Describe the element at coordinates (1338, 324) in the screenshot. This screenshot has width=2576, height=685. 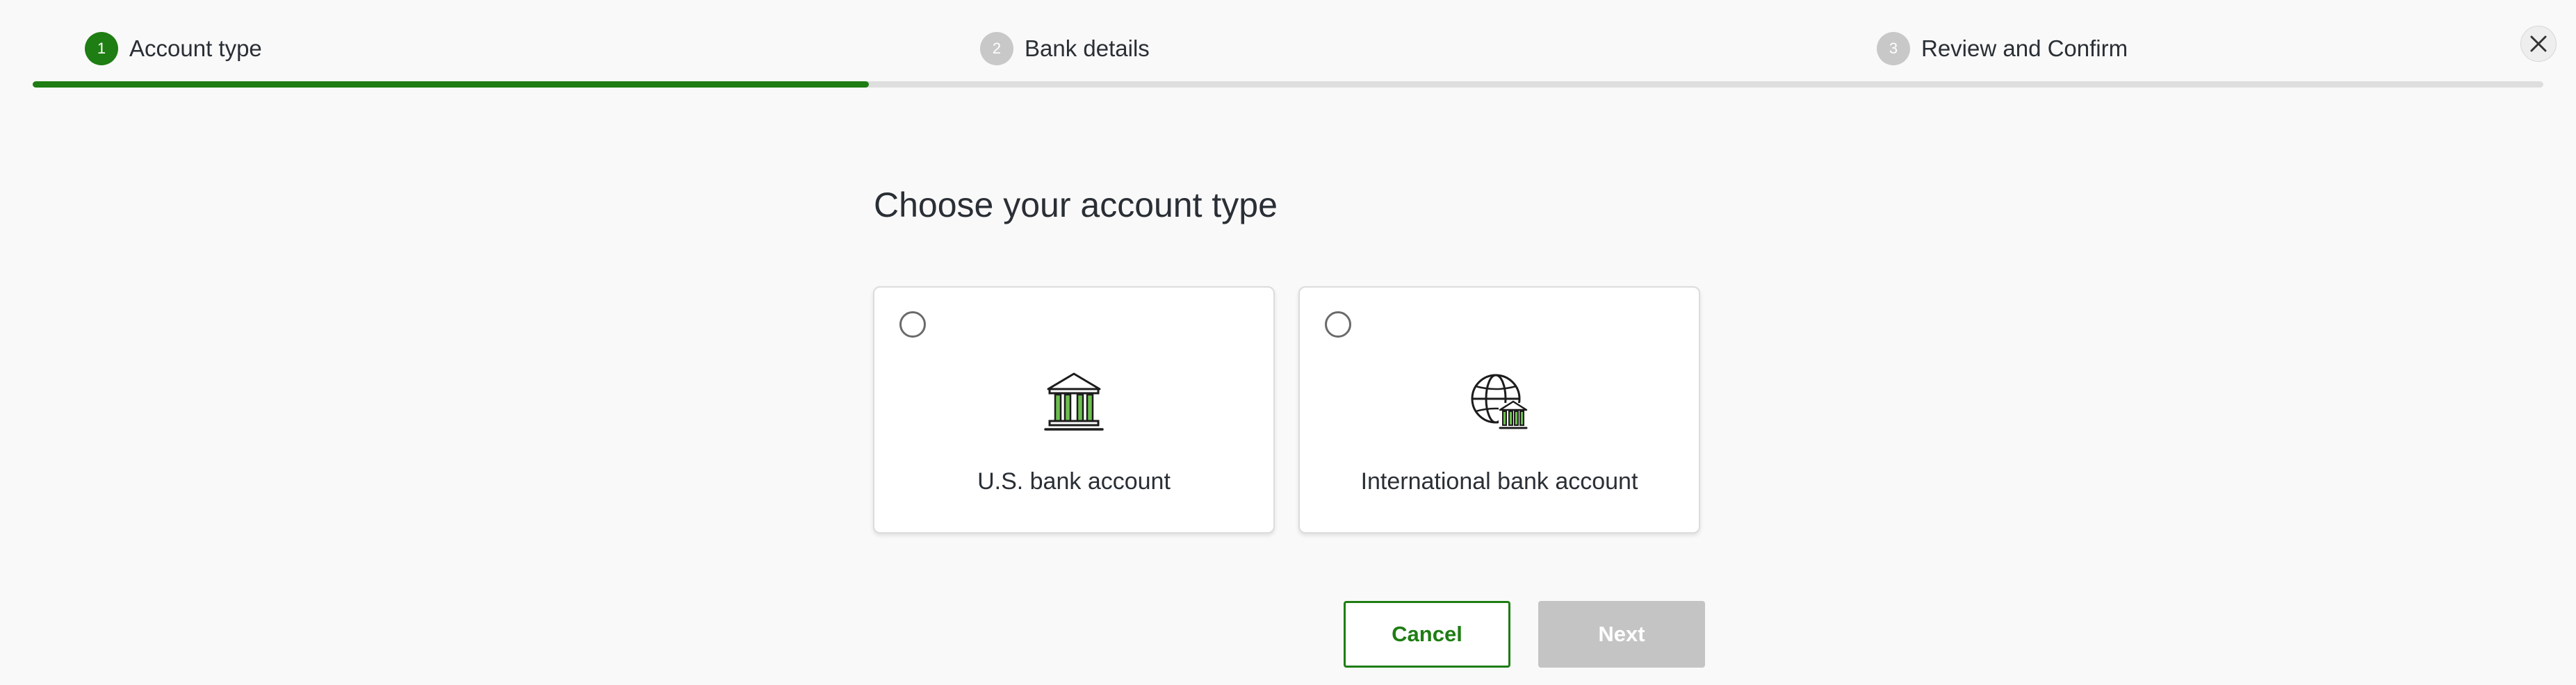
I see `radio-international-bank` at that location.